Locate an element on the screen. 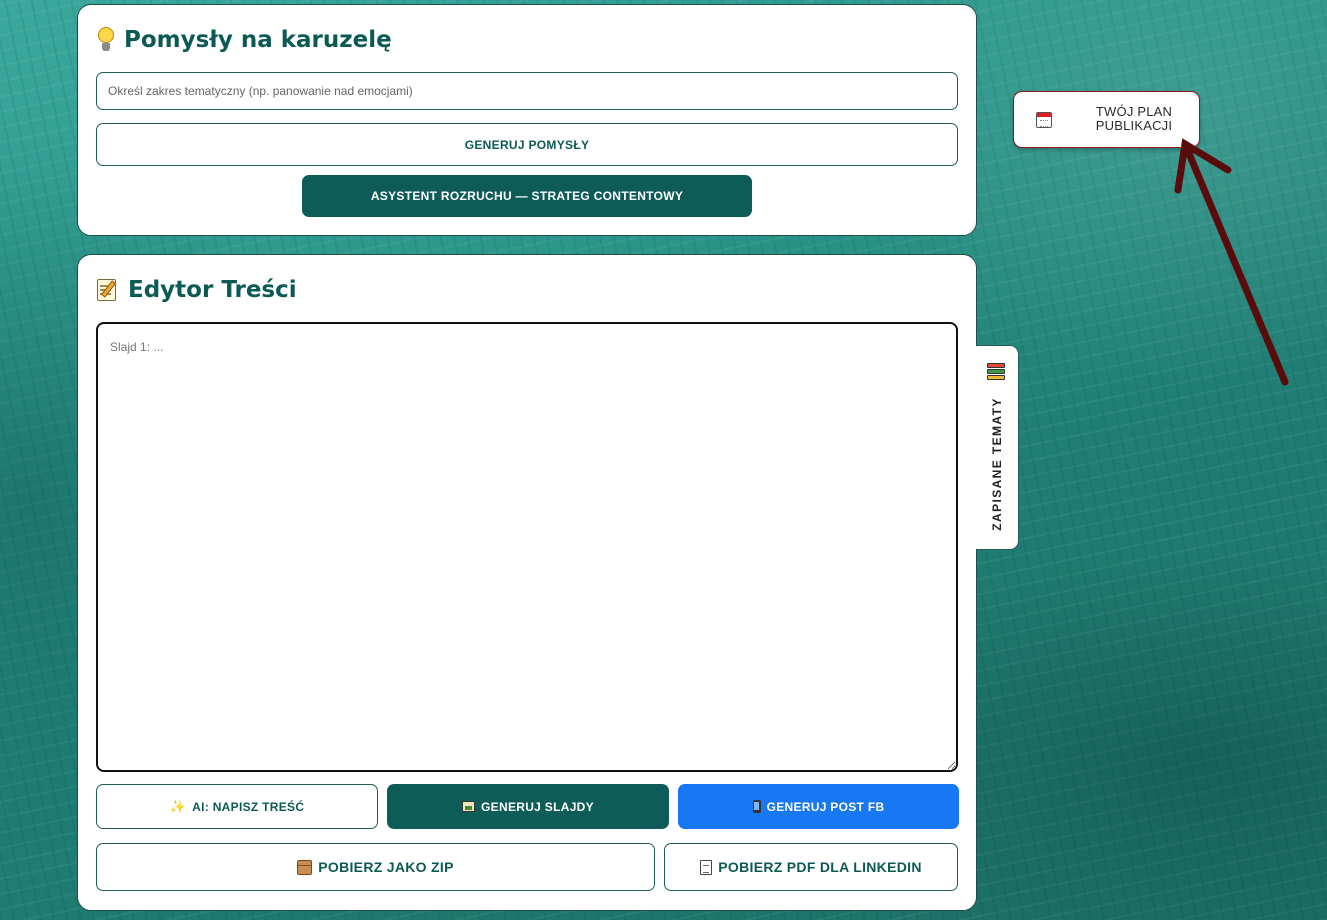 The width and height of the screenshot is (1327, 920). content-strategist-button: ASYSTENT ROZRUCHU — STRATEG CONTENTOWY is located at coordinates (527, 196).